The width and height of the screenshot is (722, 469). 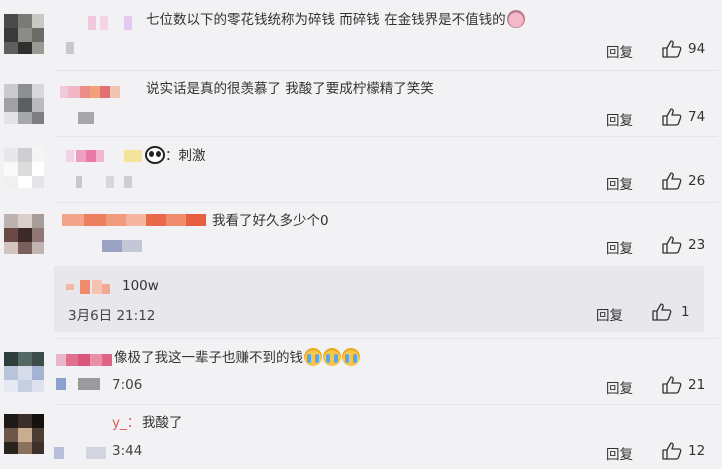 What do you see at coordinates (685, 312) in the screenshot?
I see `like-count: 1` at bounding box center [685, 312].